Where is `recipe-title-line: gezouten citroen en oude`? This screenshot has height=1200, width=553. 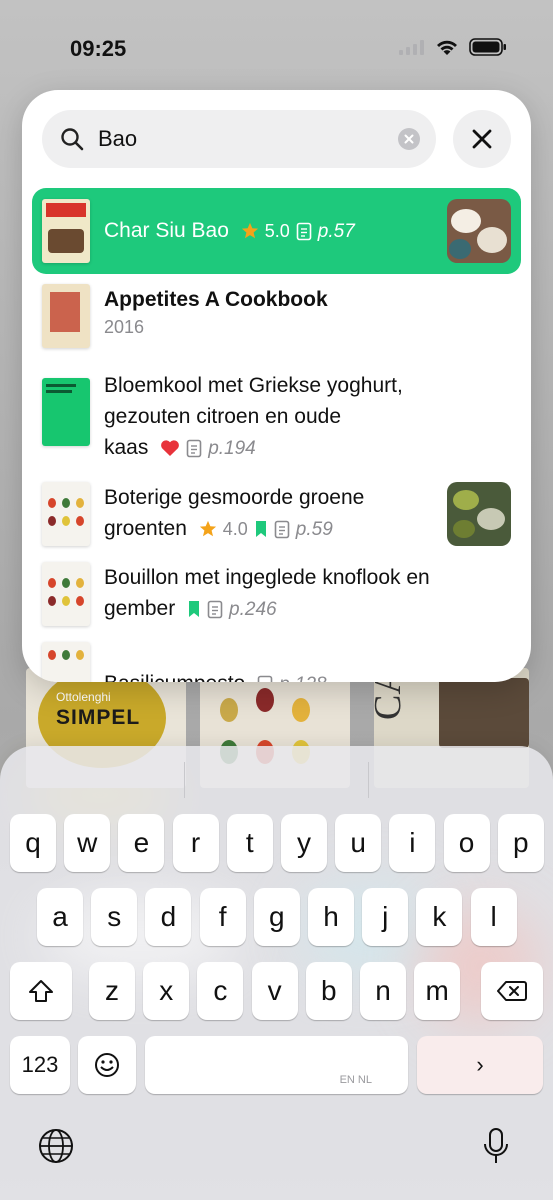
recipe-title-line: gezouten citroen en oude is located at coordinates (223, 416).